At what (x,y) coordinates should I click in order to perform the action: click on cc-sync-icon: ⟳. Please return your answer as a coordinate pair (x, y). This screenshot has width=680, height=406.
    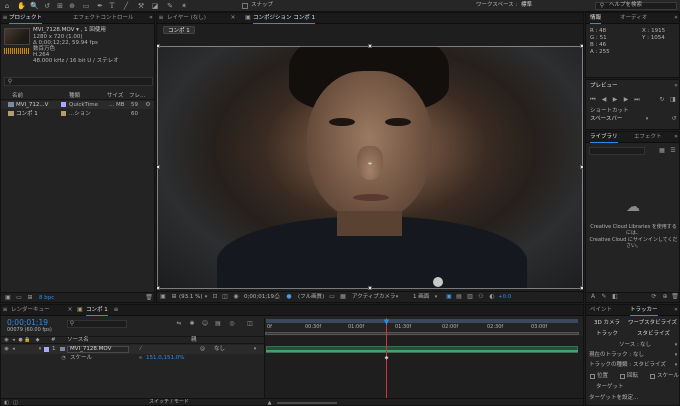
    Looking at the image, I should click on (654, 297).